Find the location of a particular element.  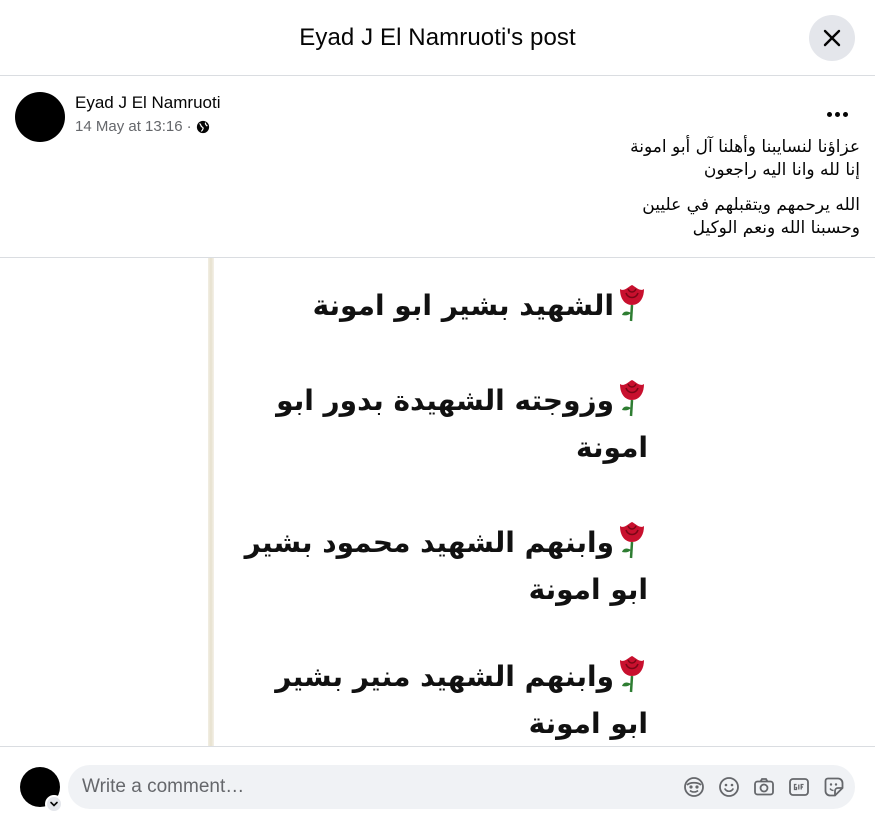

post-text-line: وحسبنا الله ونعم الوكيل is located at coordinates (776, 228).